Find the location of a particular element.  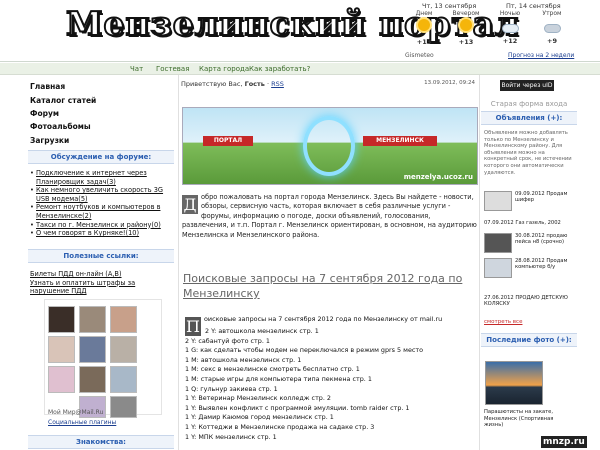

menu-forum: Форум is located at coordinates (44, 113).